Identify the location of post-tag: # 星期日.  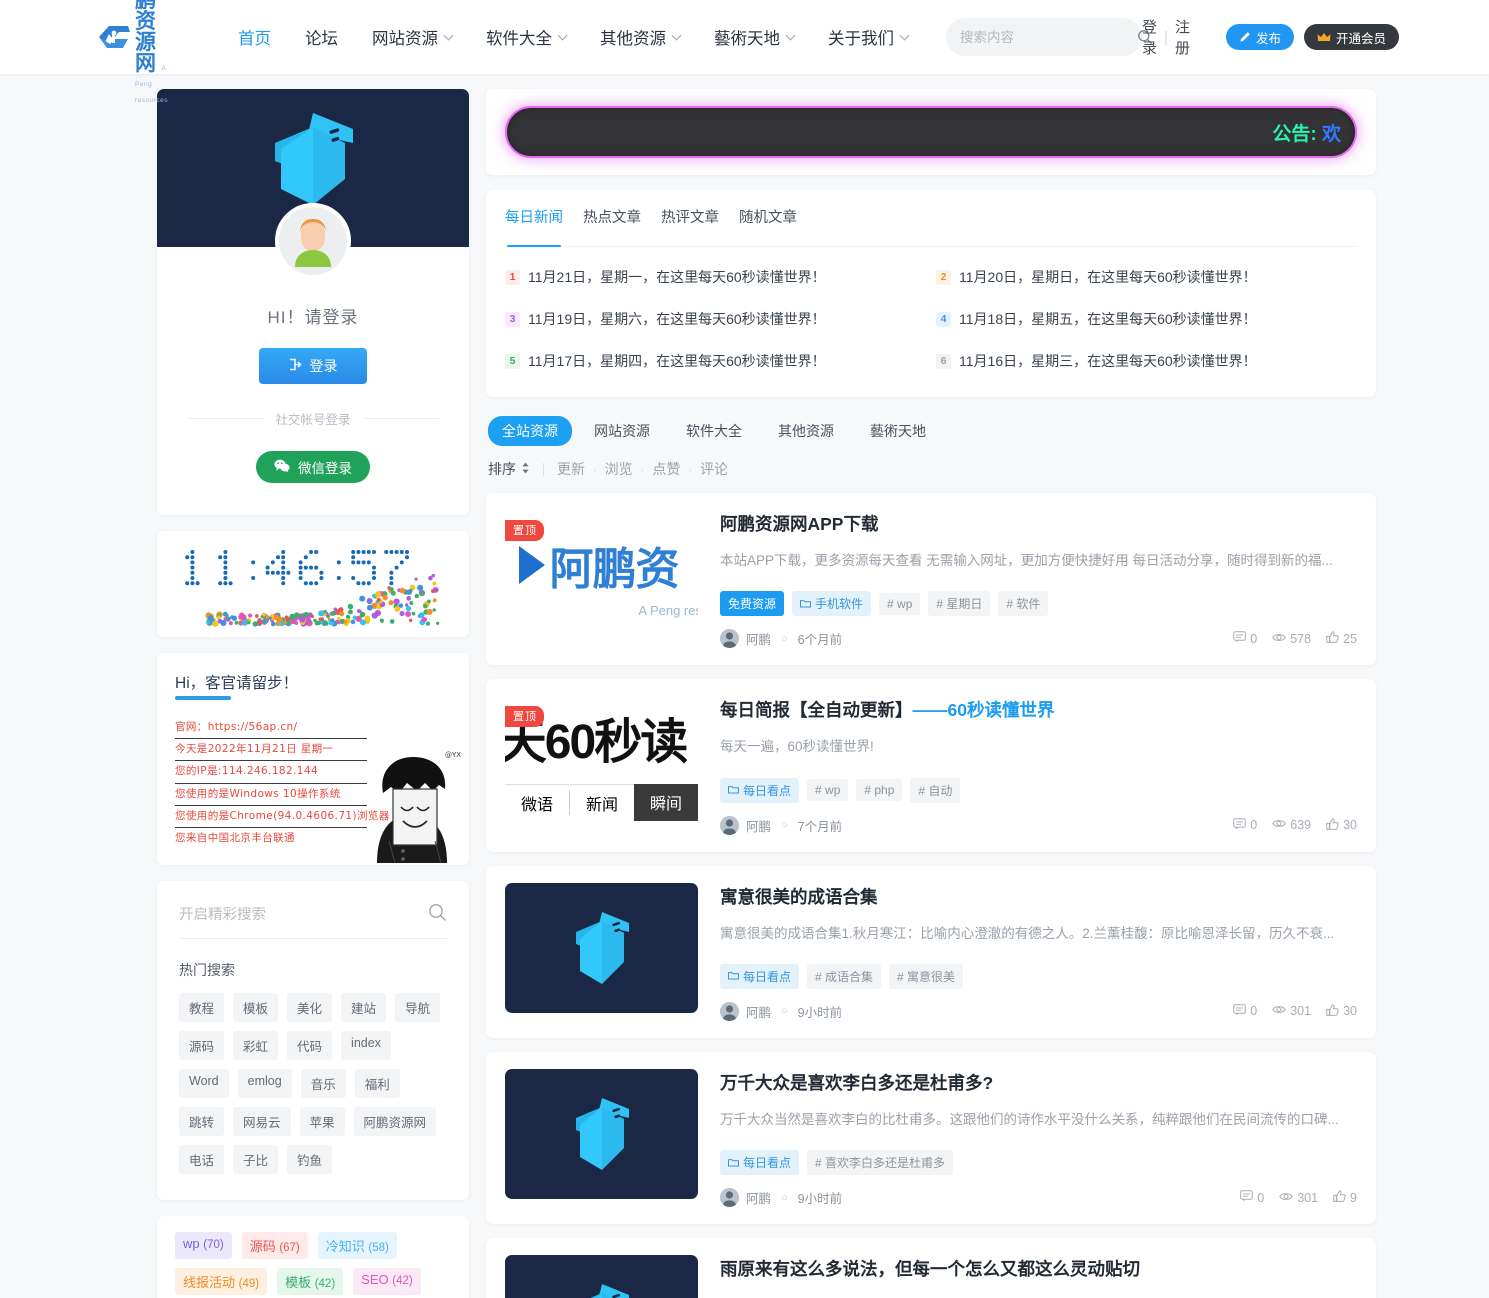
(959, 604).